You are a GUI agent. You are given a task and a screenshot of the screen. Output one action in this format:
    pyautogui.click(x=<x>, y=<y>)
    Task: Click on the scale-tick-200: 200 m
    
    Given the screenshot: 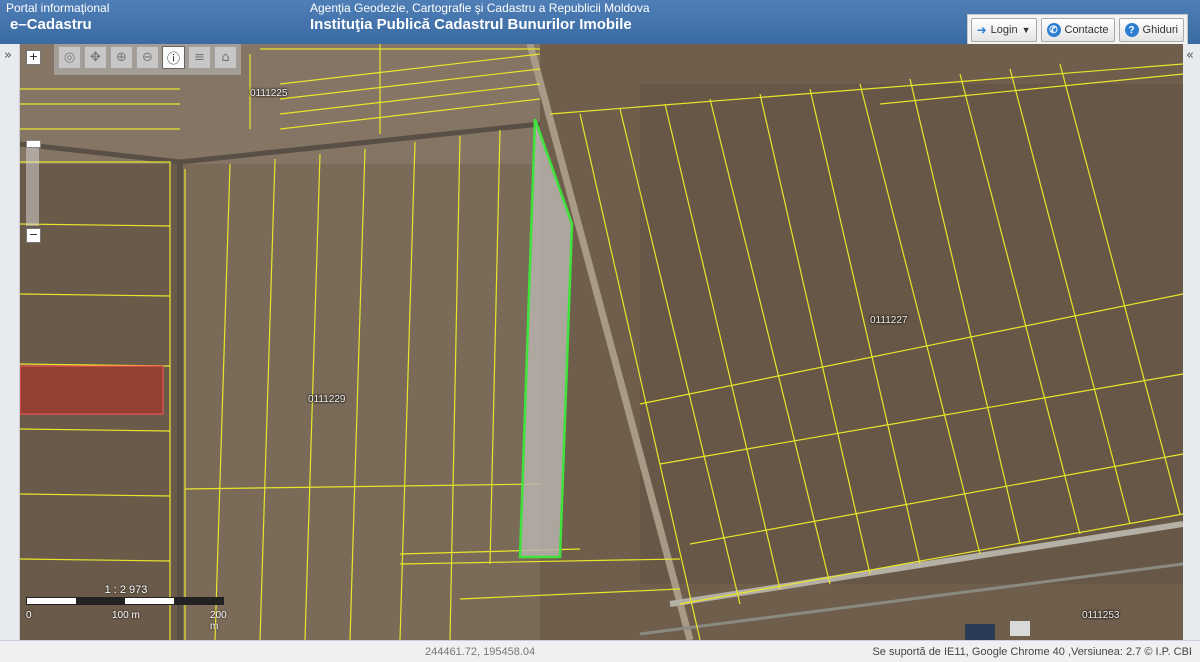 What is the action you would take?
    pyautogui.click(x=218, y=621)
    